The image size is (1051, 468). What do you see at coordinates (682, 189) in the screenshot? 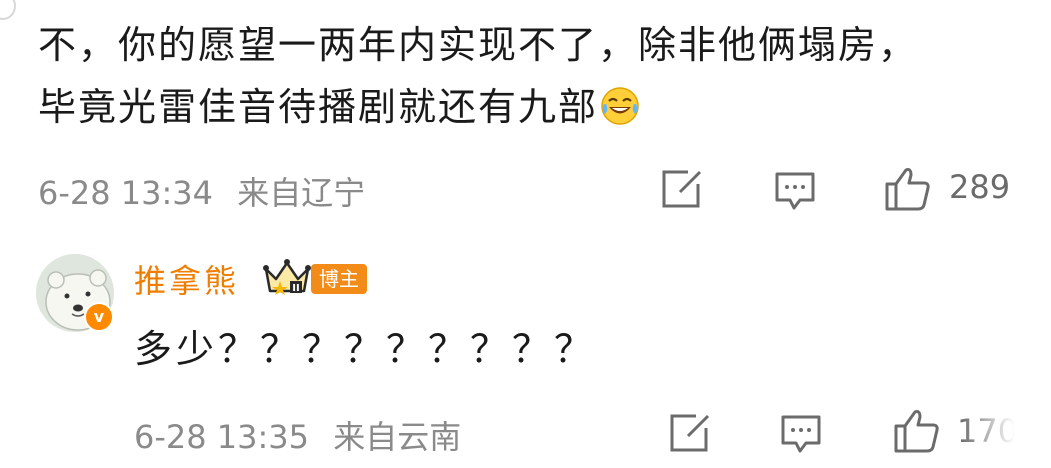
I see `share-icon` at bounding box center [682, 189].